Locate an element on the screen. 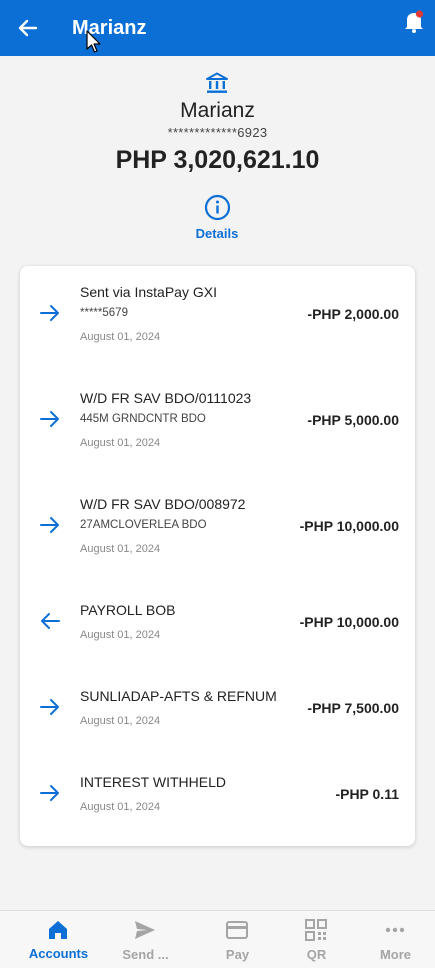  transaction-amount: -PHP 5,000.00 is located at coordinates (353, 420).